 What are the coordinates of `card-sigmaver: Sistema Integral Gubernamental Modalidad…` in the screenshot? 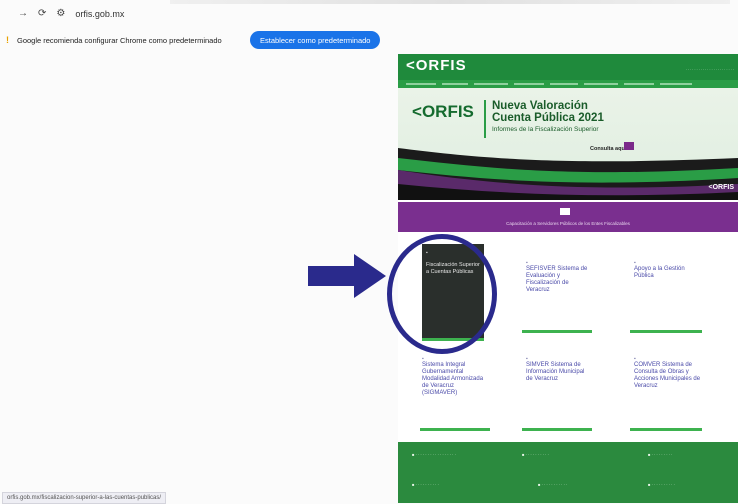 It's located at (455, 379).